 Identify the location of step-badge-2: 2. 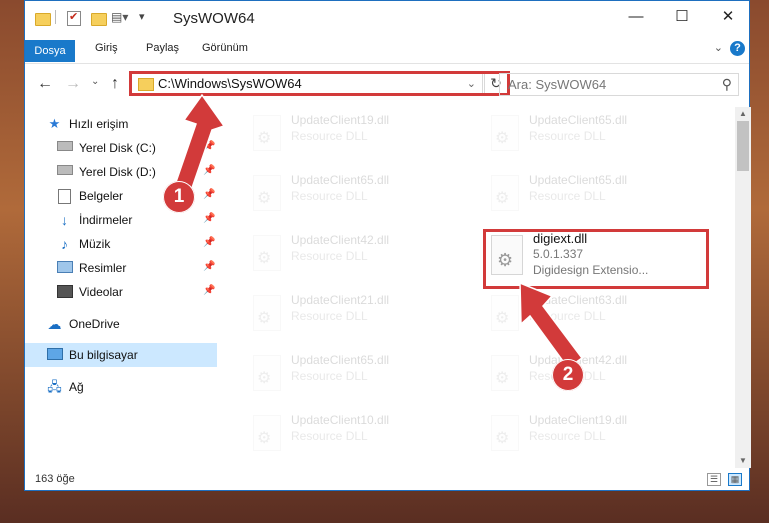
(568, 375).